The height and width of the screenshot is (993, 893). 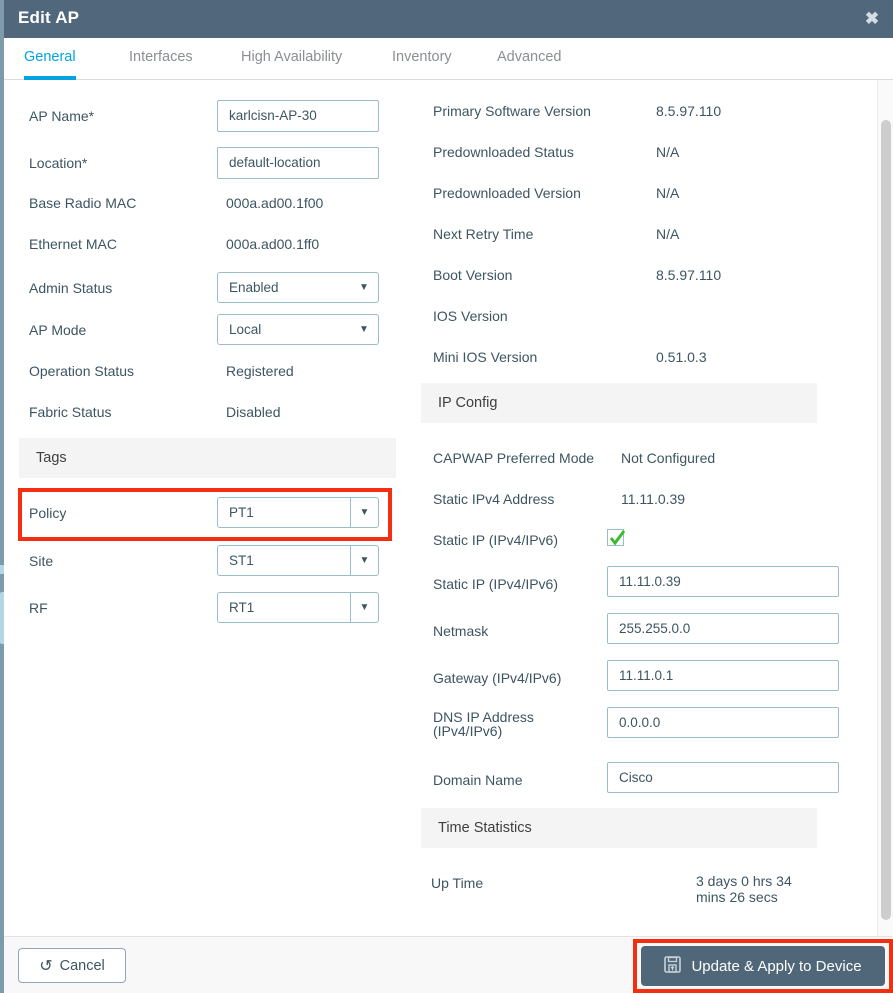 What do you see at coordinates (38, 608) in the screenshot?
I see `rf-tag-label: RF` at bounding box center [38, 608].